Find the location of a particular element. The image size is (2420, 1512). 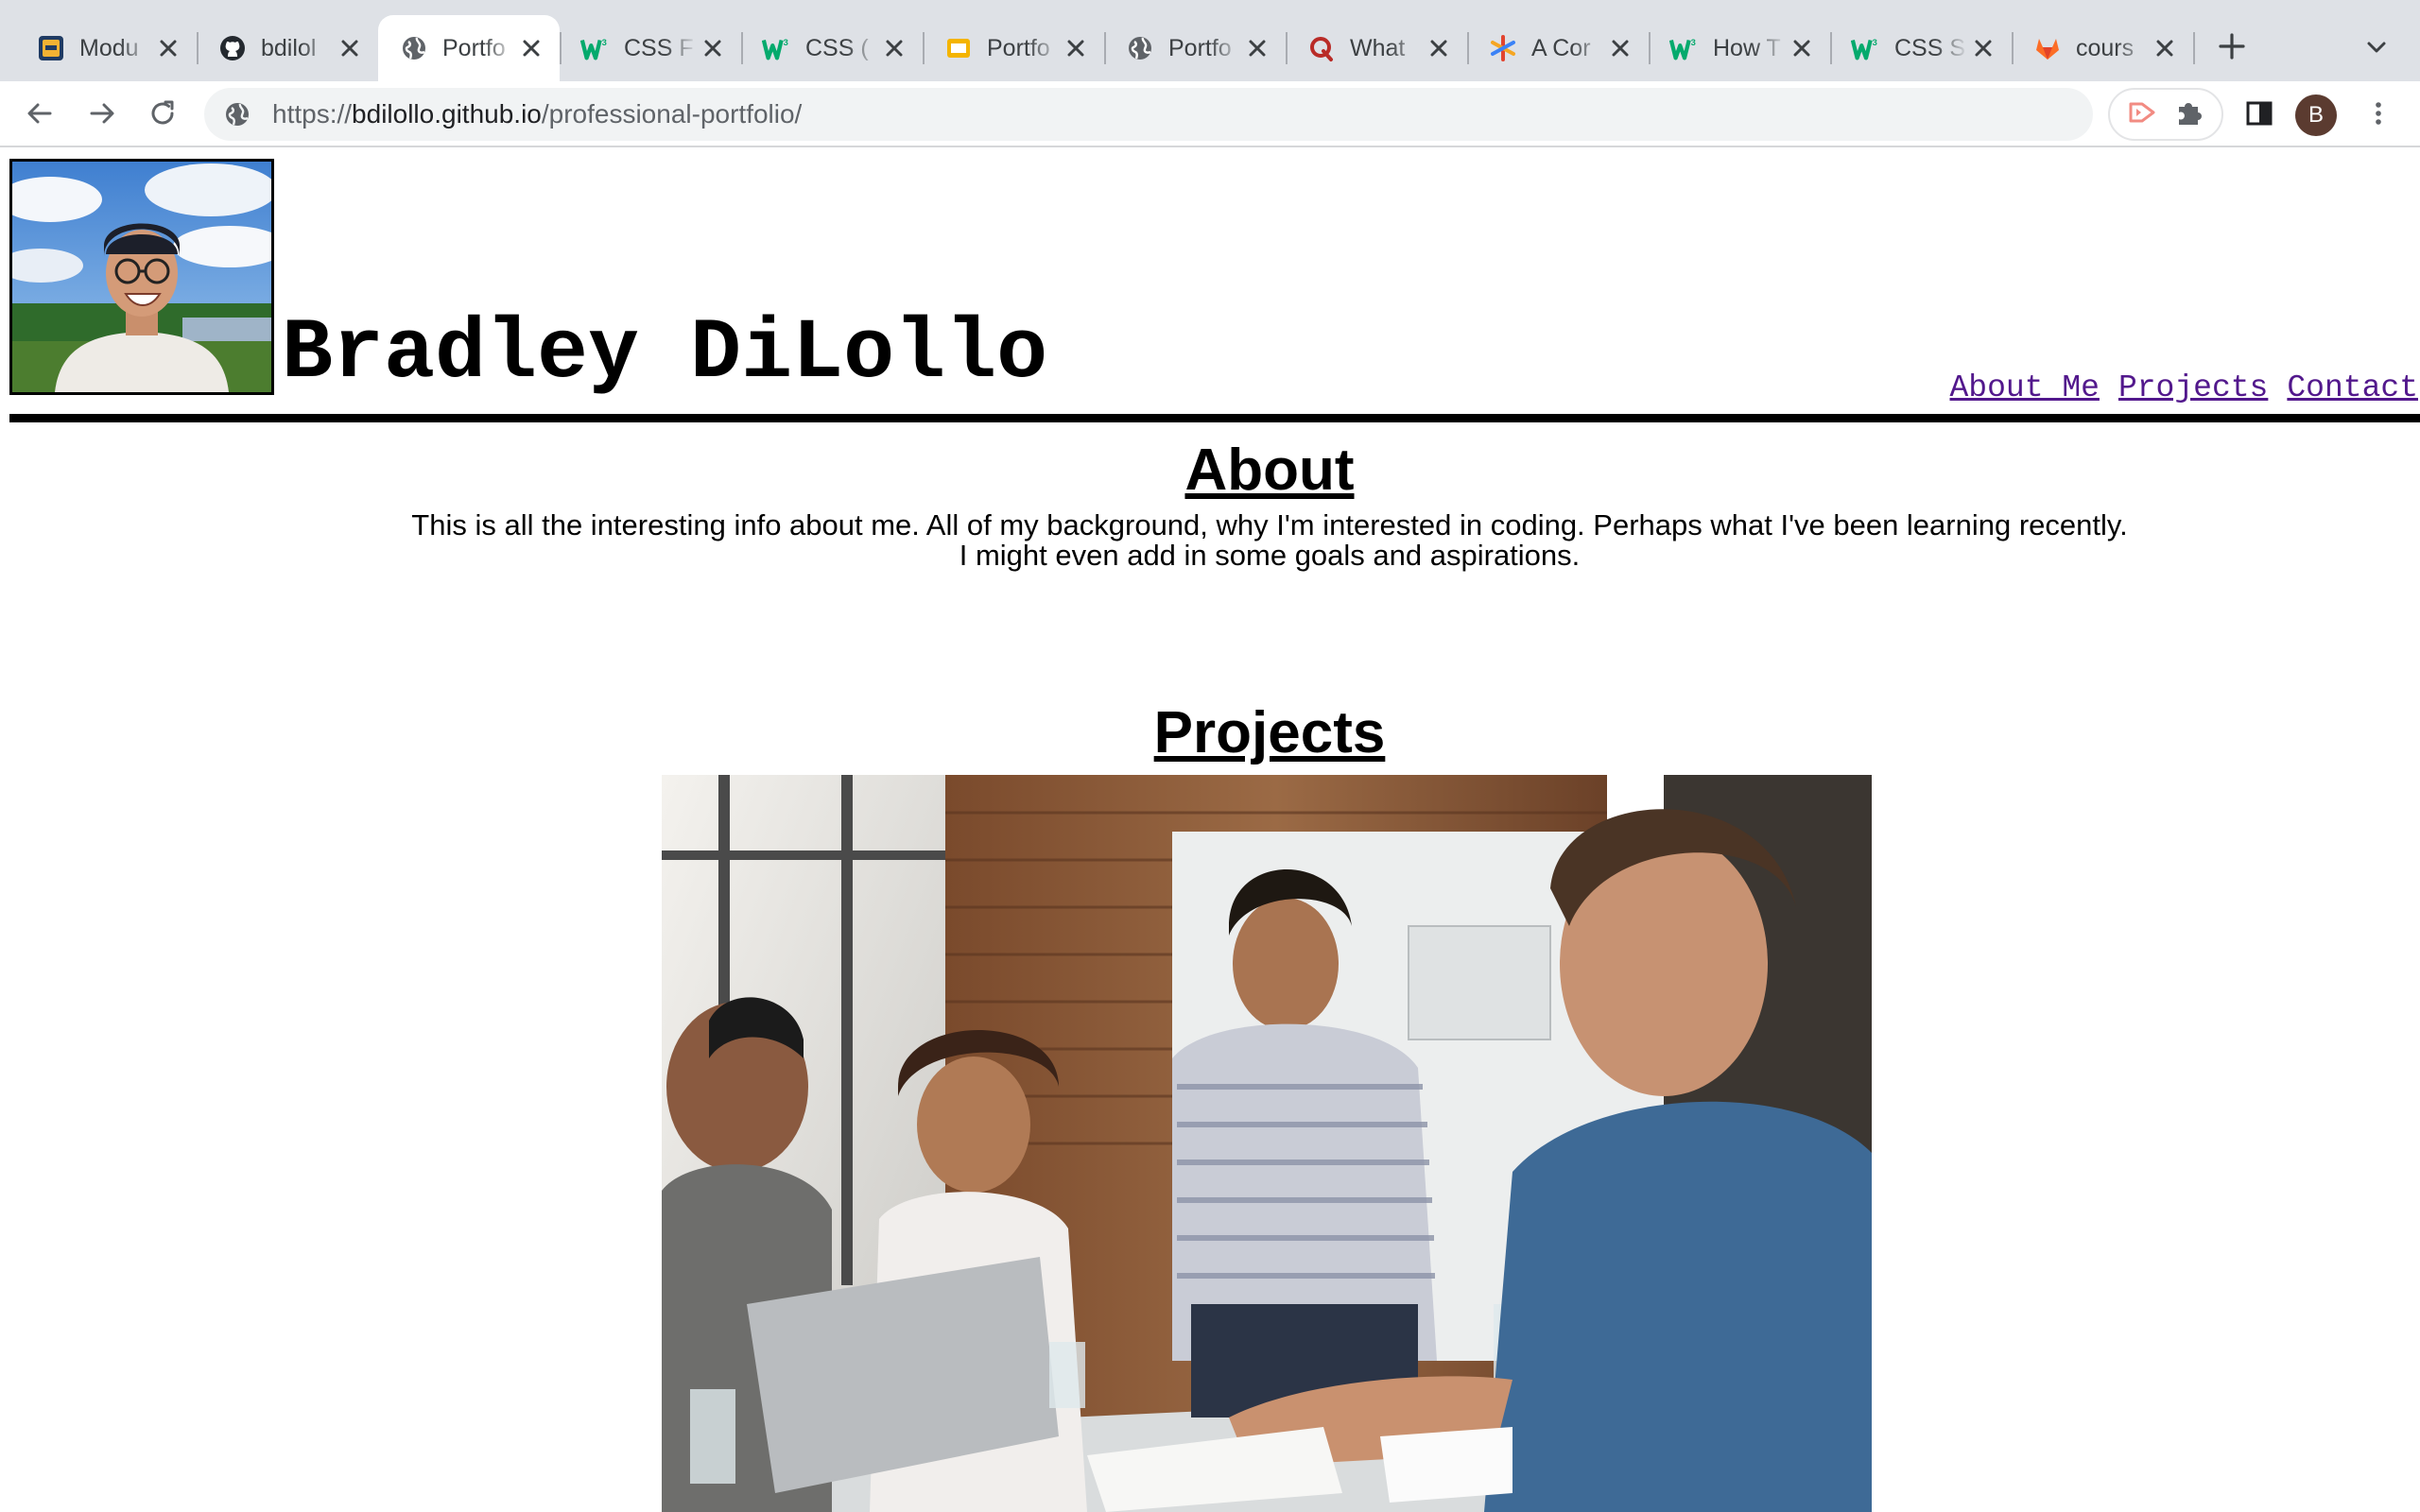

browser-tab: 3 CSS ( is located at coordinates (832, 48).